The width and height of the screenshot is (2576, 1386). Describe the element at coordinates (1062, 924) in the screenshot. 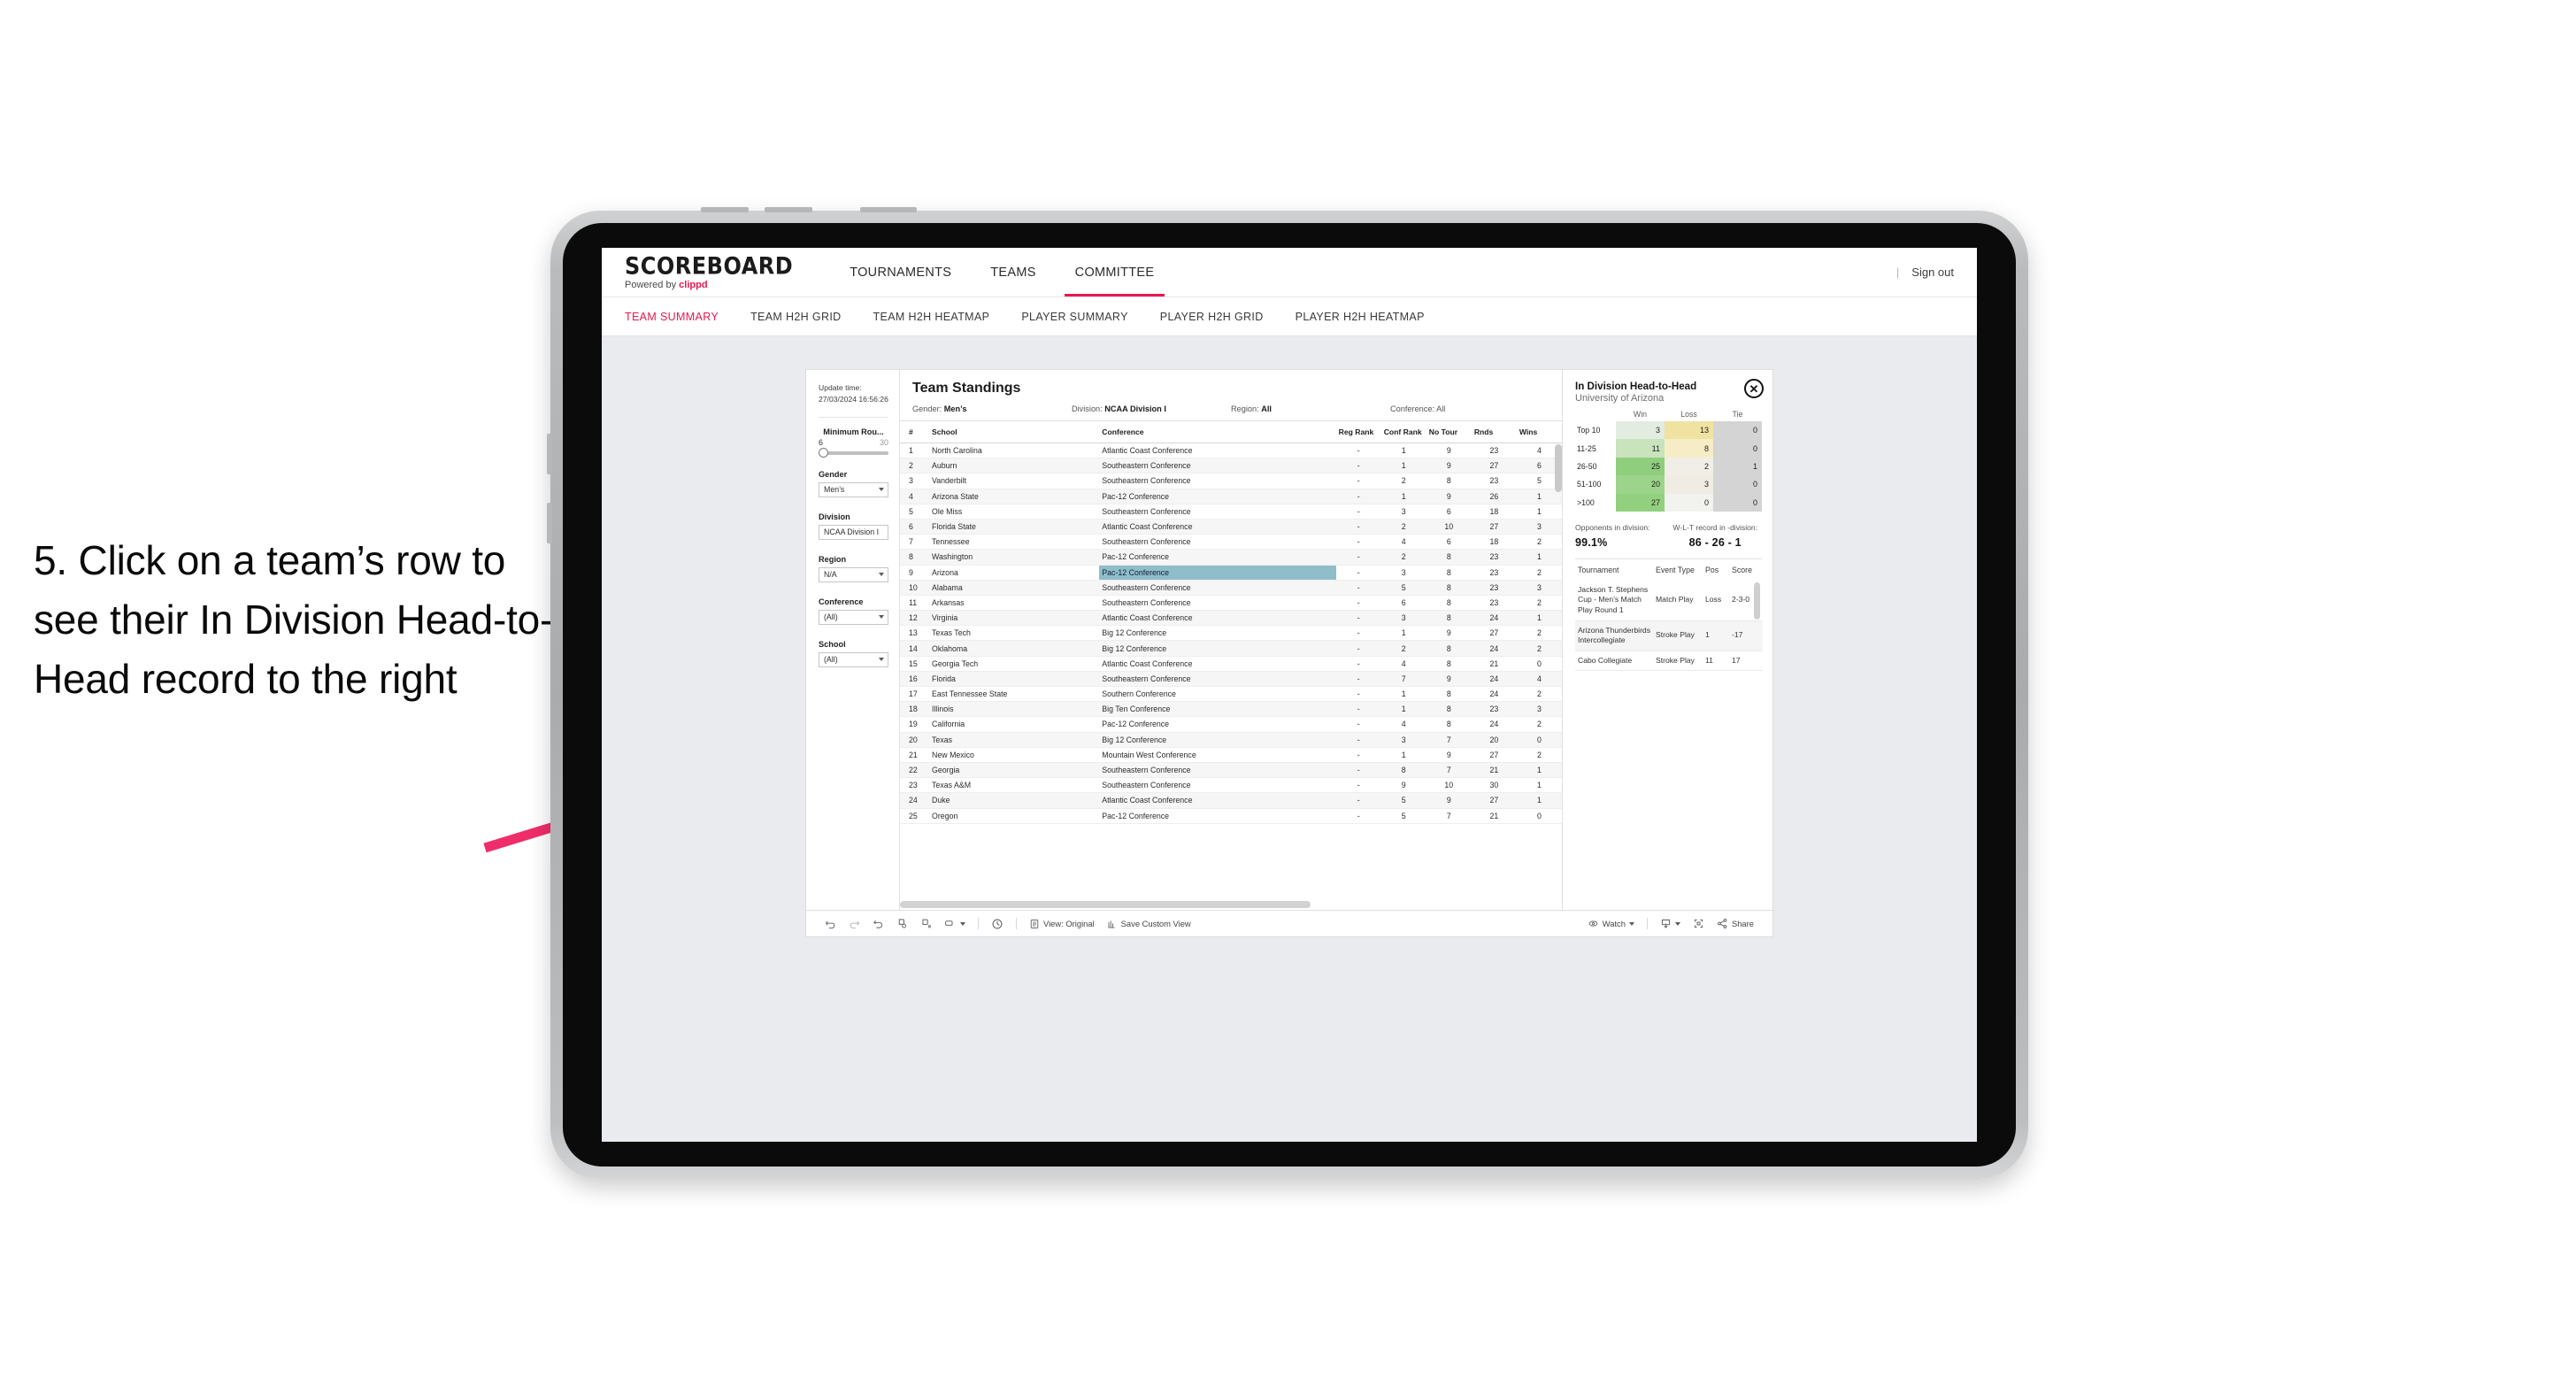

I see `view-original-button: View: Original` at that location.